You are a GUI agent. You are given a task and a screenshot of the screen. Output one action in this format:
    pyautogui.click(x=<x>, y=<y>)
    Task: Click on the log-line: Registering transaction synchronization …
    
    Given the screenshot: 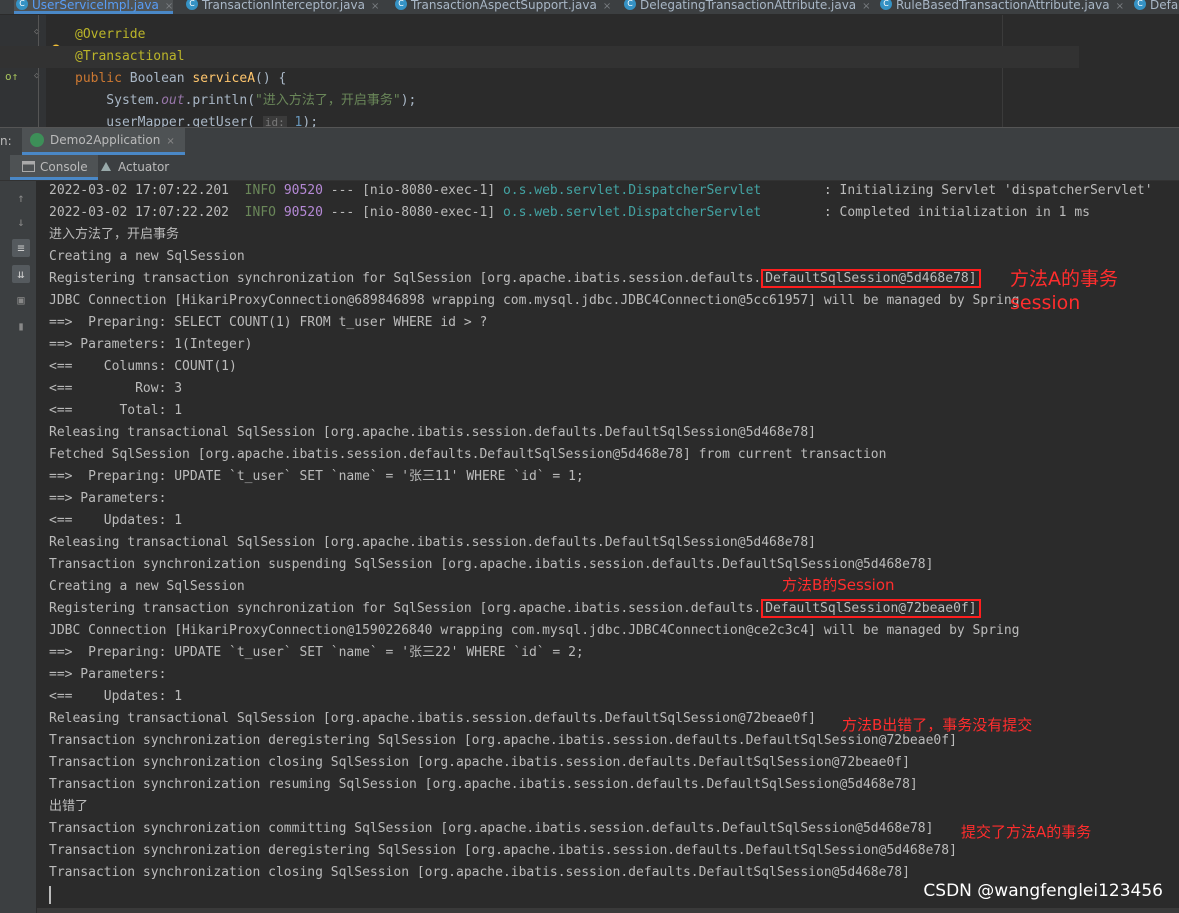 What is the action you would take?
    pyautogui.click(x=601, y=610)
    